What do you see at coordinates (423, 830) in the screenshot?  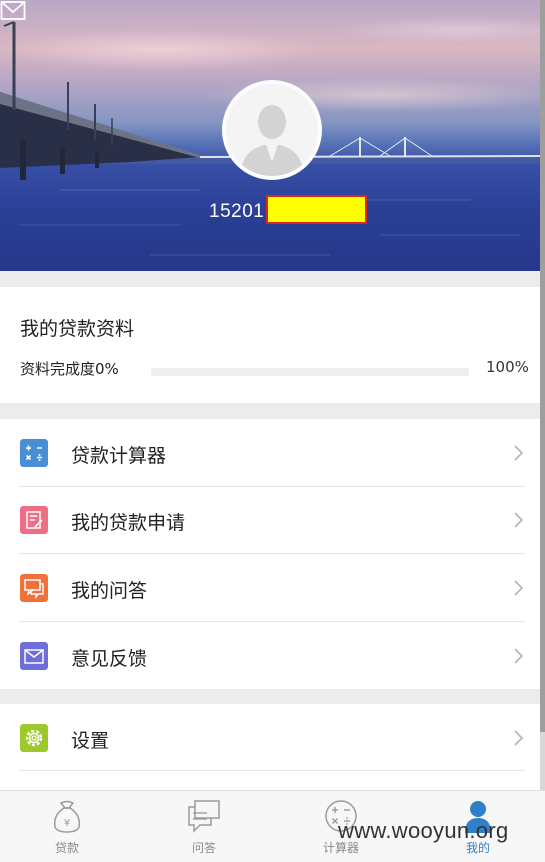 I see `watermark-text: www.wooyun.org` at bounding box center [423, 830].